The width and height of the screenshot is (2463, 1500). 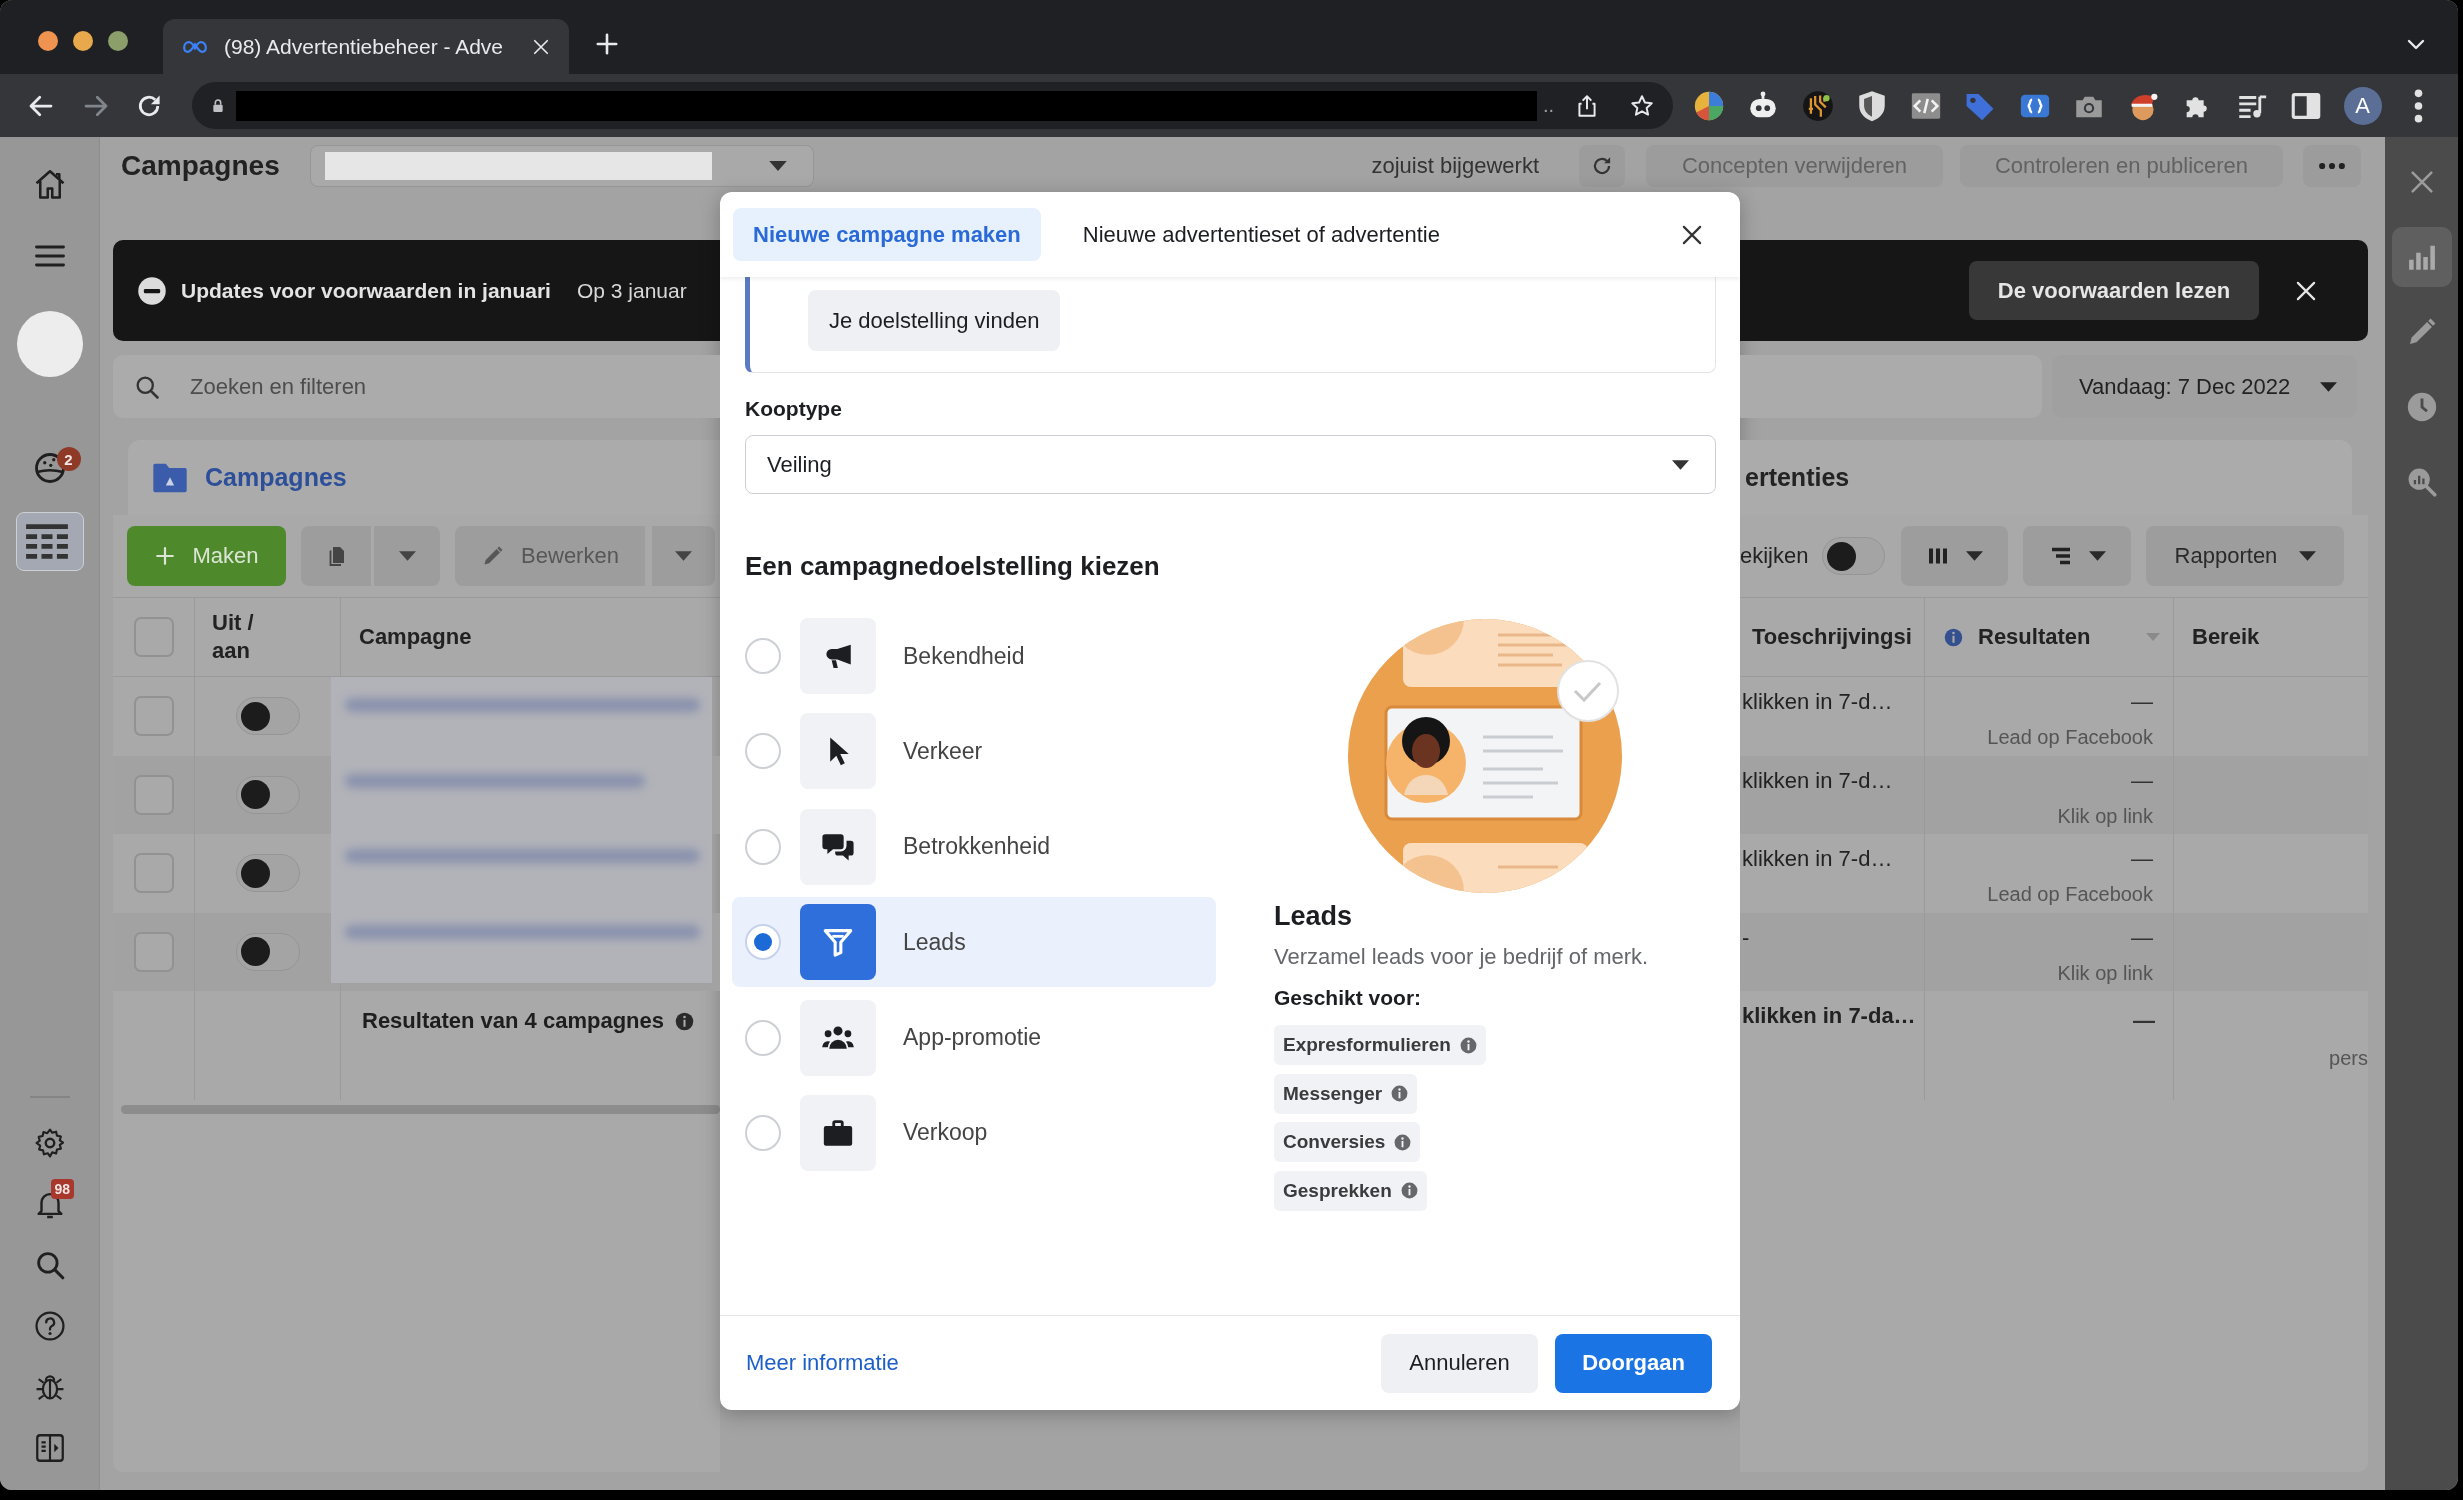 What do you see at coordinates (1337, 1190) in the screenshot?
I see `tag-label: Gesprekken` at bounding box center [1337, 1190].